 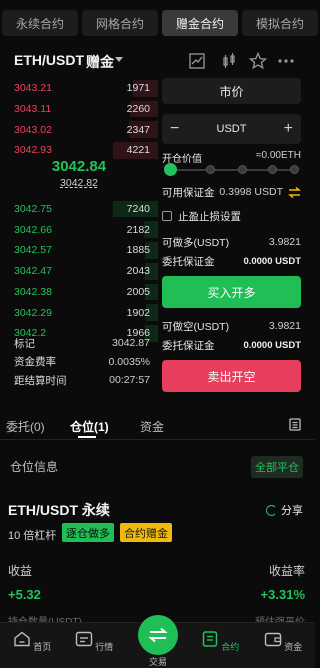 I want to click on nav-futures: 合约, so click(x=220, y=642).